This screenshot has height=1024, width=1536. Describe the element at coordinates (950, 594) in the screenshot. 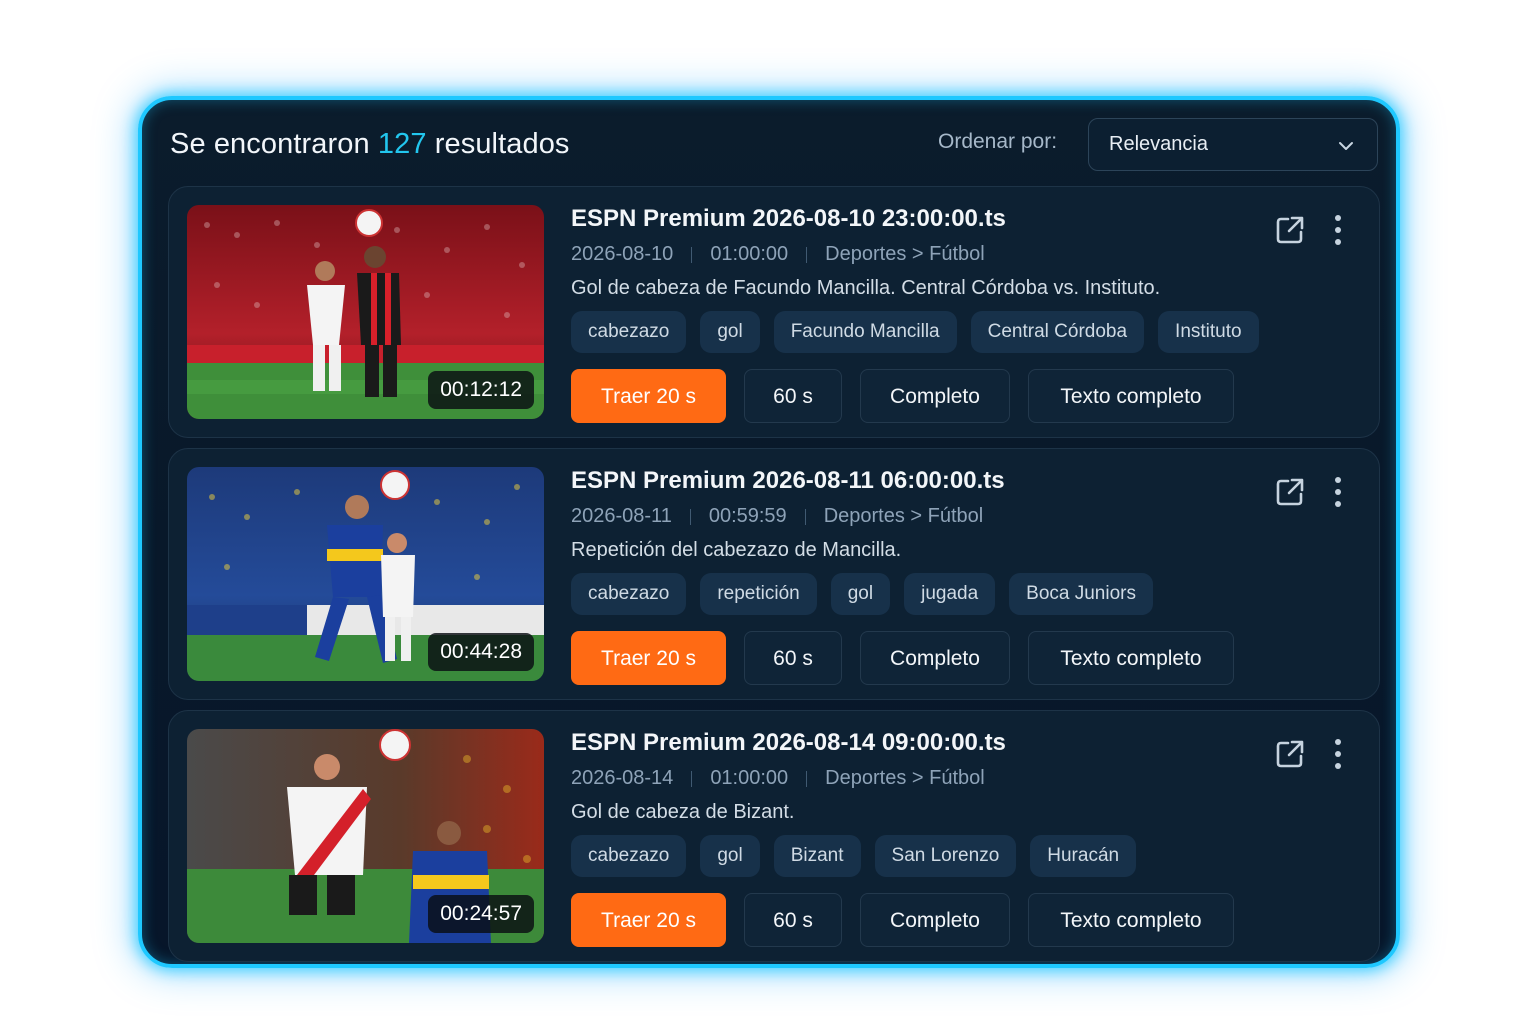

I see `tag-chip: jugada` at that location.